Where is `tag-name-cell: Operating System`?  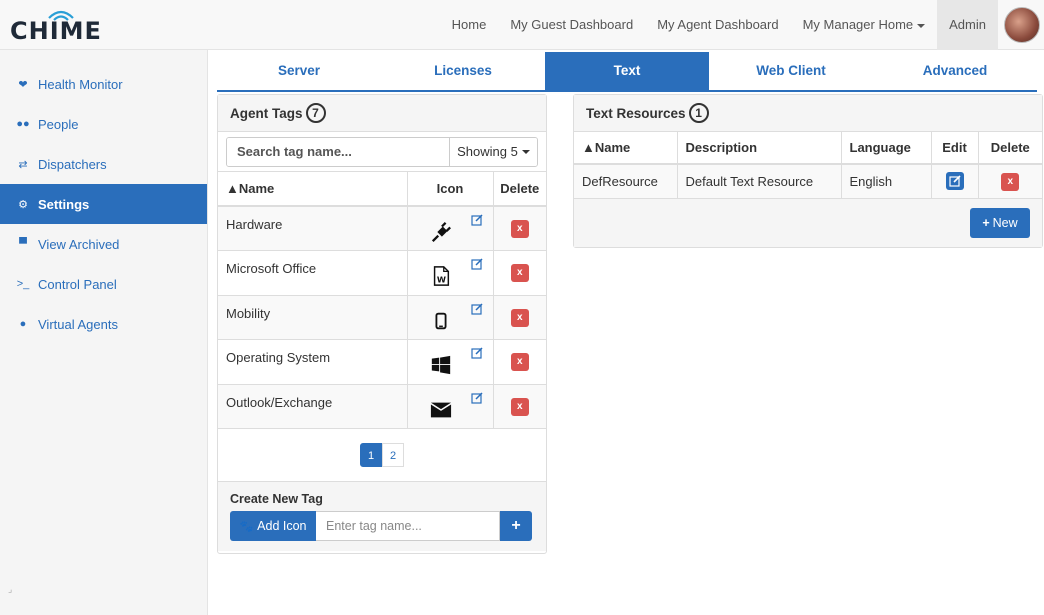 tag-name-cell: Operating System is located at coordinates (313, 362).